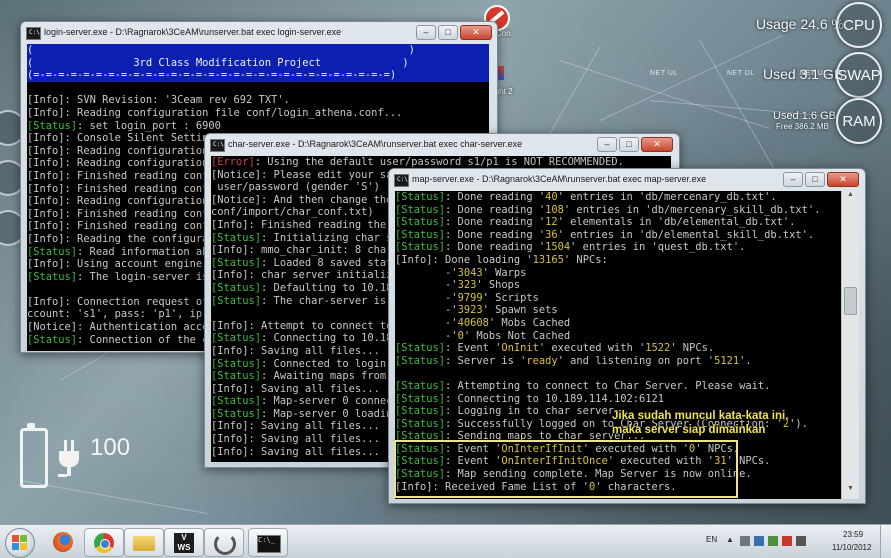  What do you see at coordinates (798, 423) in the screenshot?
I see `log-text: ').` at bounding box center [798, 423].